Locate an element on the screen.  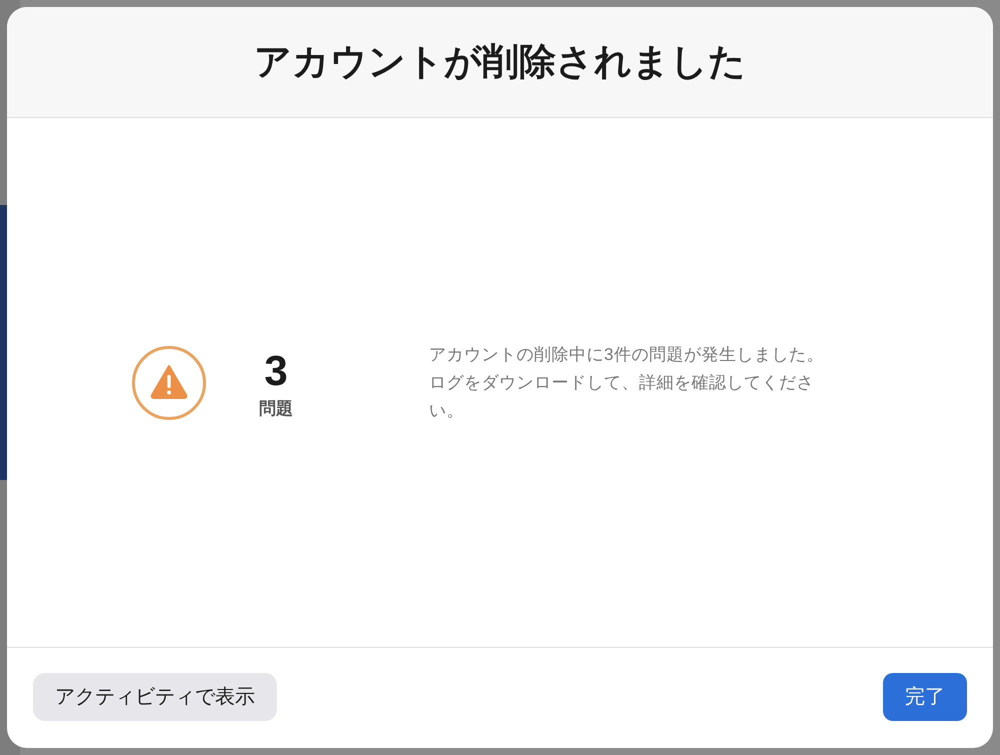
warning-icon is located at coordinates (169, 382).